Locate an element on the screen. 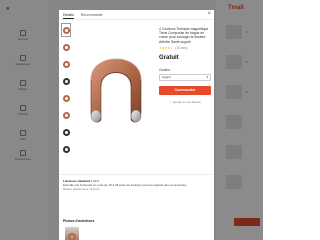 The height and width of the screenshot is (240, 320). tab-recommended: Recommandé is located at coordinates (92, 15).